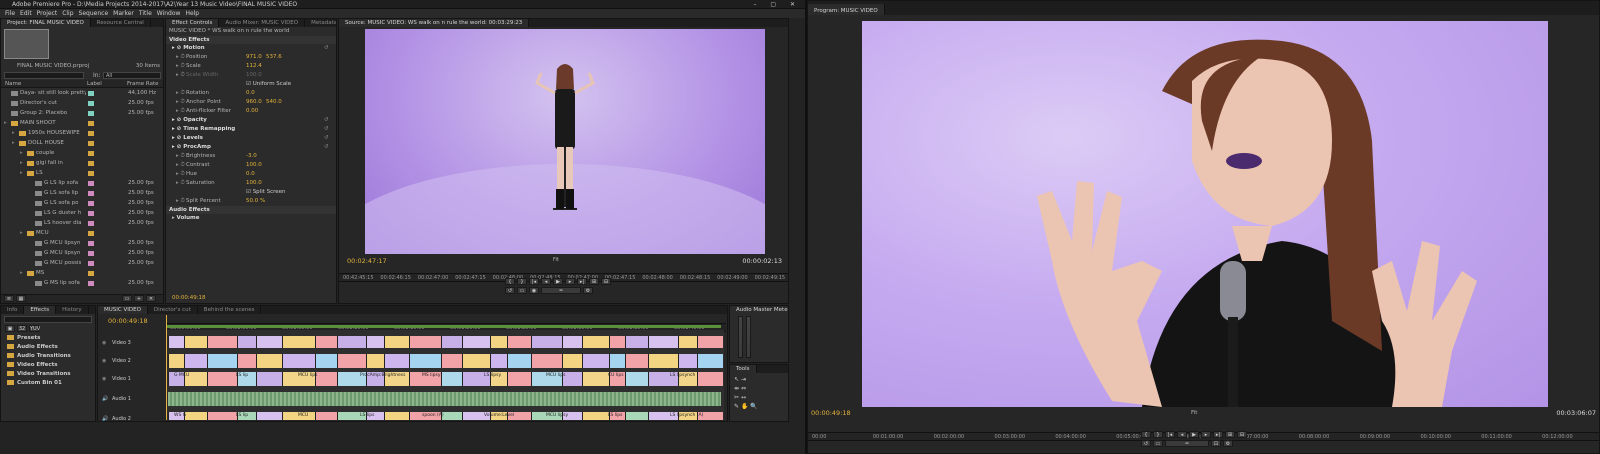  What do you see at coordinates (444, 399) in the screenshot?
I see `audio-1-clip` at bounding box center [444, 399].